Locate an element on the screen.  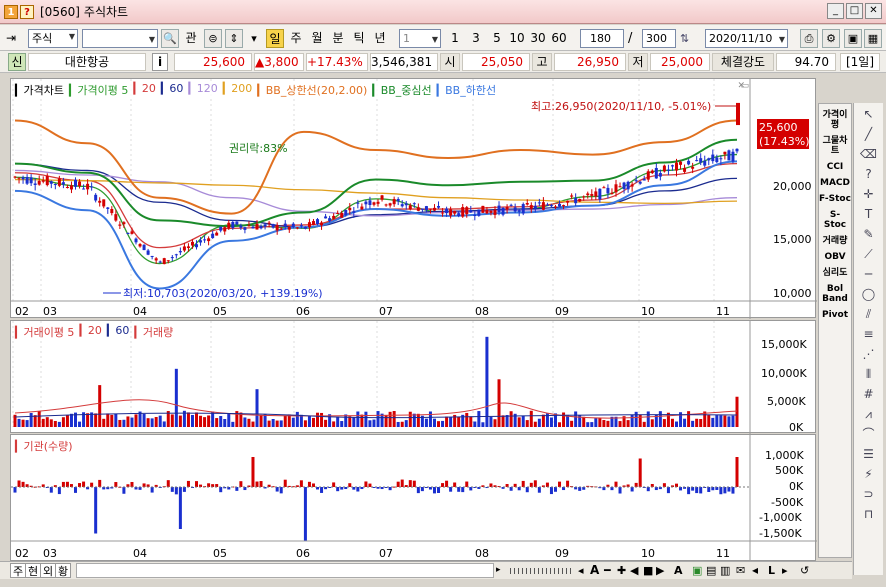
text-icon: T is located at coordinates (869, 214).